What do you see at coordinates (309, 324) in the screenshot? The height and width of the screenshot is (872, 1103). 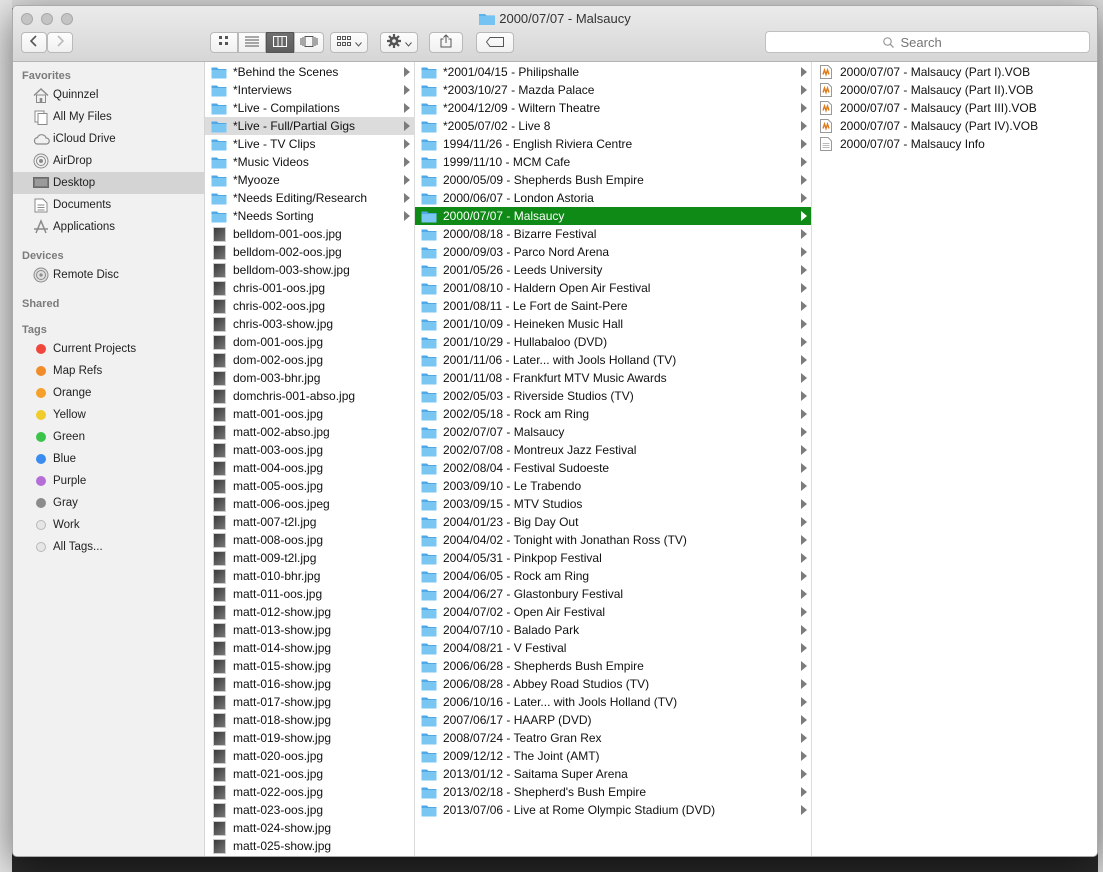 I see `list-item: chris-003-show.jpg` at bounding box center [309, 324].